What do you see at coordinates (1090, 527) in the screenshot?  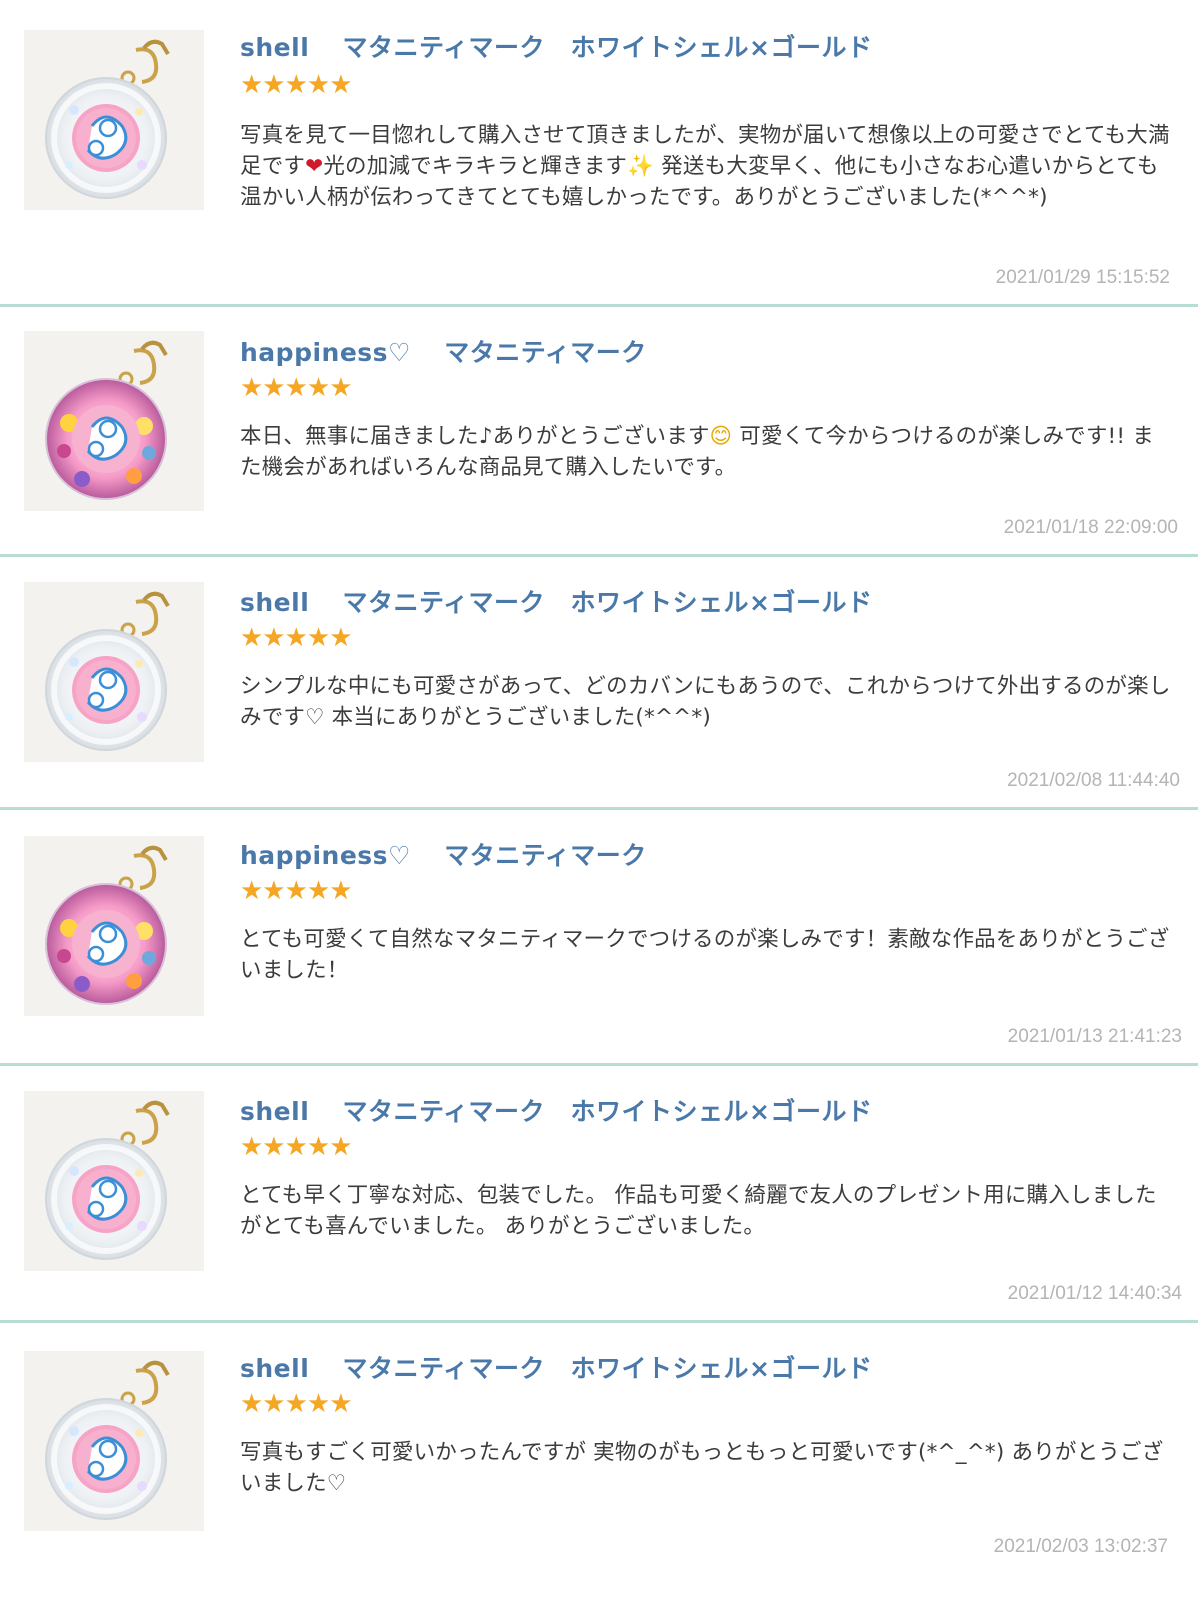 I see `review-date: 2021/01/18 22:09:00` at bounding box center [1090, 527].